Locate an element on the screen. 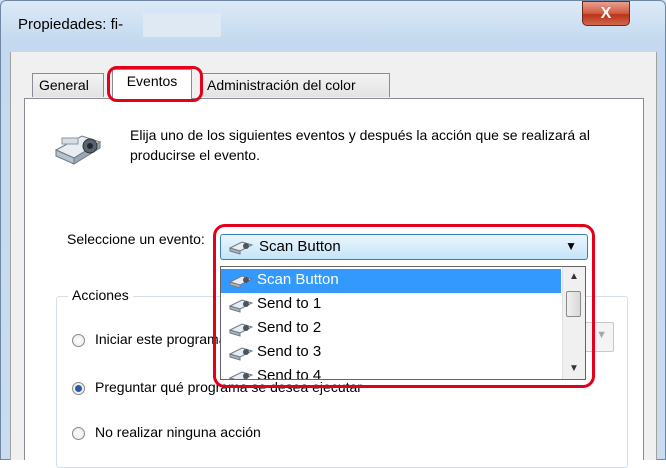  close-button: X is located at coordinates (606, 13).